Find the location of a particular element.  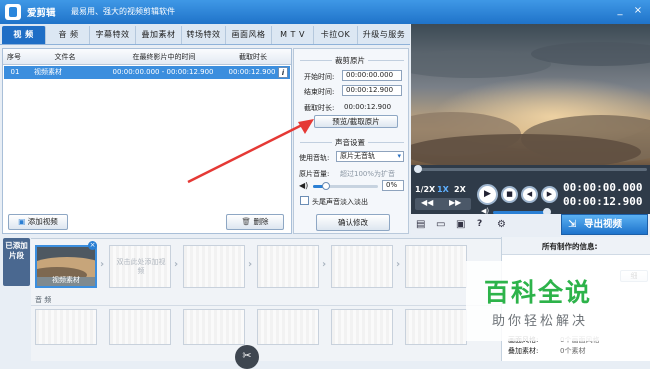

tab-overlay: 叠加素材 is located at coordinates (159, 35).